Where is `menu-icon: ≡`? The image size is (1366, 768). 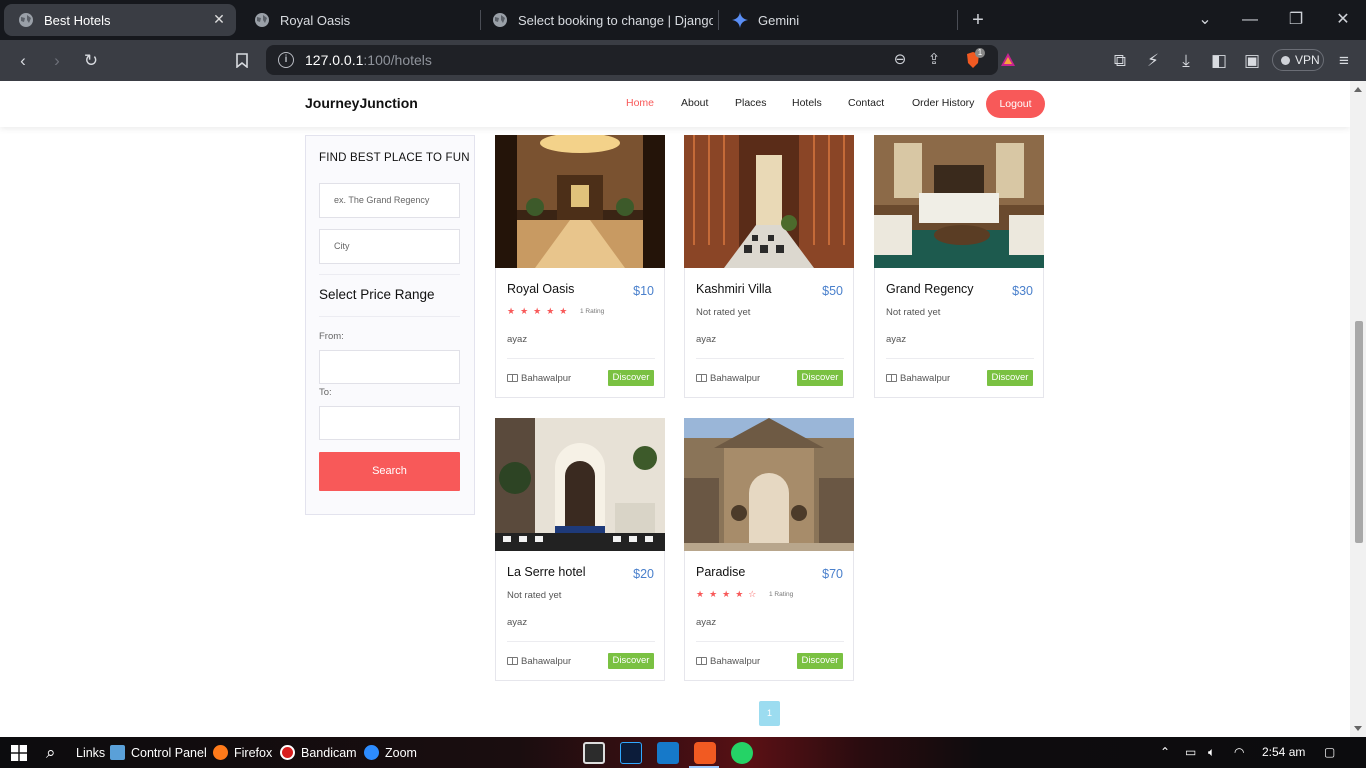 menu-icon: ≡ is located at coordinates (1344, 61).